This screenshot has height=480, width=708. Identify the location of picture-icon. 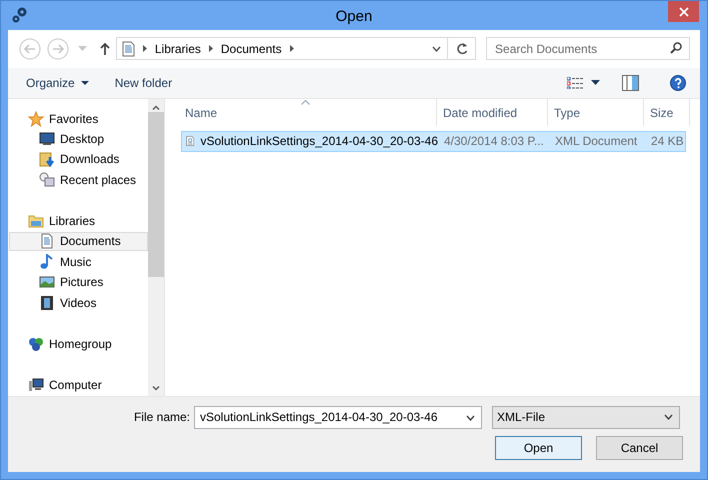
(47, 282).